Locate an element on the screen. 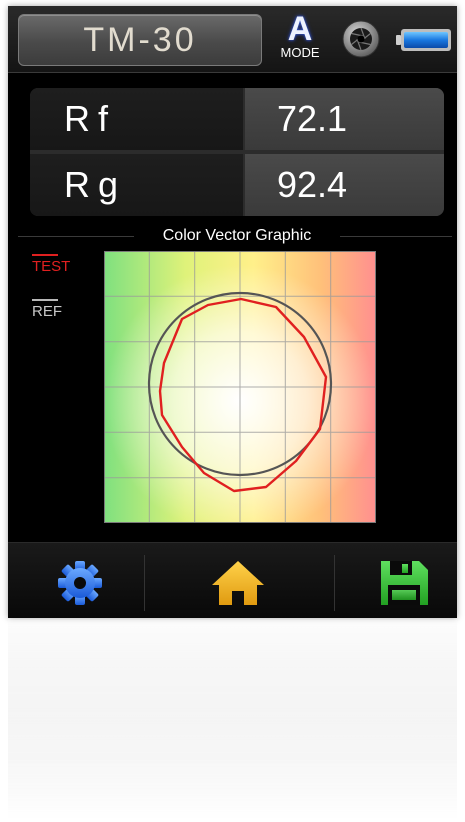 This screenshot has width=465, height=822. reading-label-rg: Rg is located at coordinates (136, 185).